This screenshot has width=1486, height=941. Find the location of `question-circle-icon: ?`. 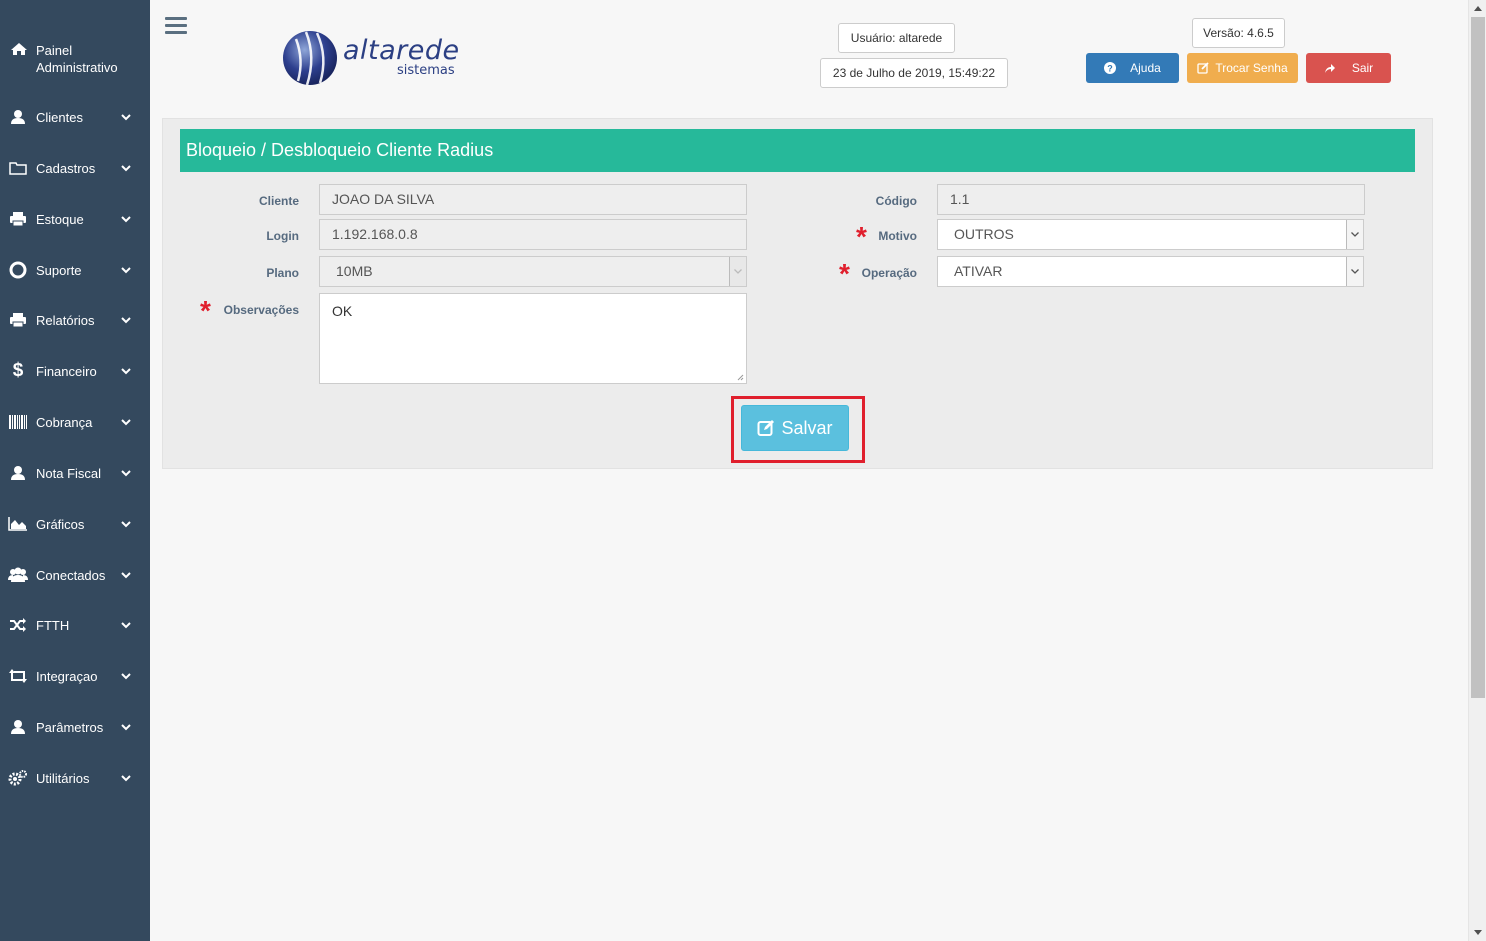

question-circle-icon: ? is located at coordinates (1110, 68).